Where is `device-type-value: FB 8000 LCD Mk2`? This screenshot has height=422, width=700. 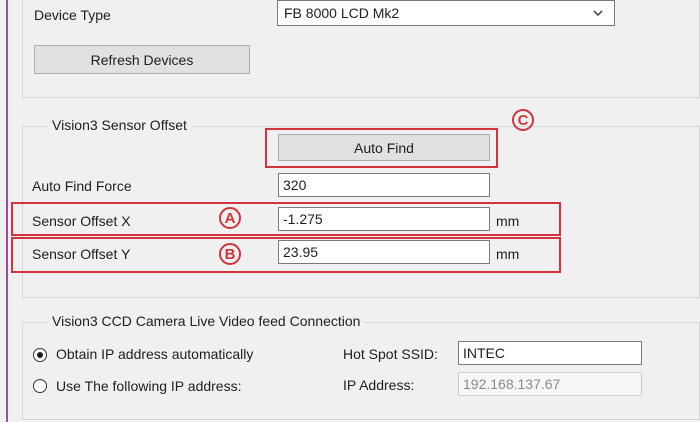
device-type-value: FB 8000 LCD Mk2 is located at coordinates (342, 13).